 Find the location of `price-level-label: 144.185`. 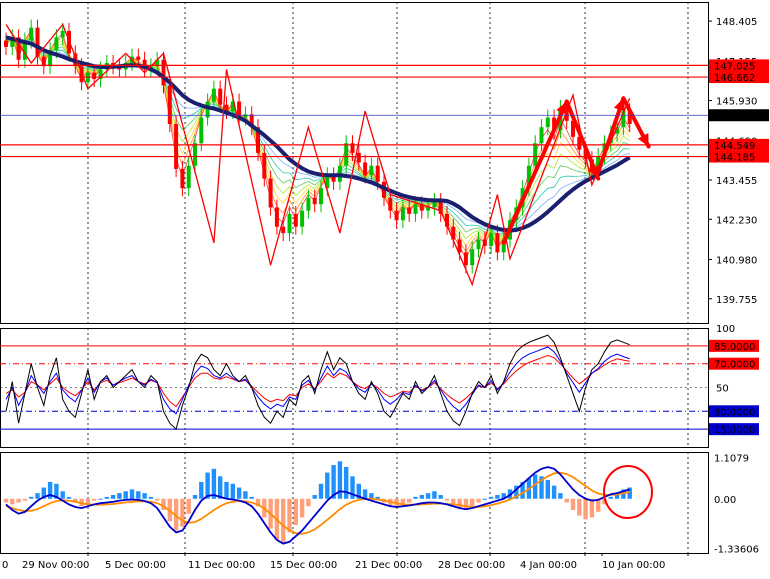

price-level-label: 144.185 is located at coordinates (734, 158).